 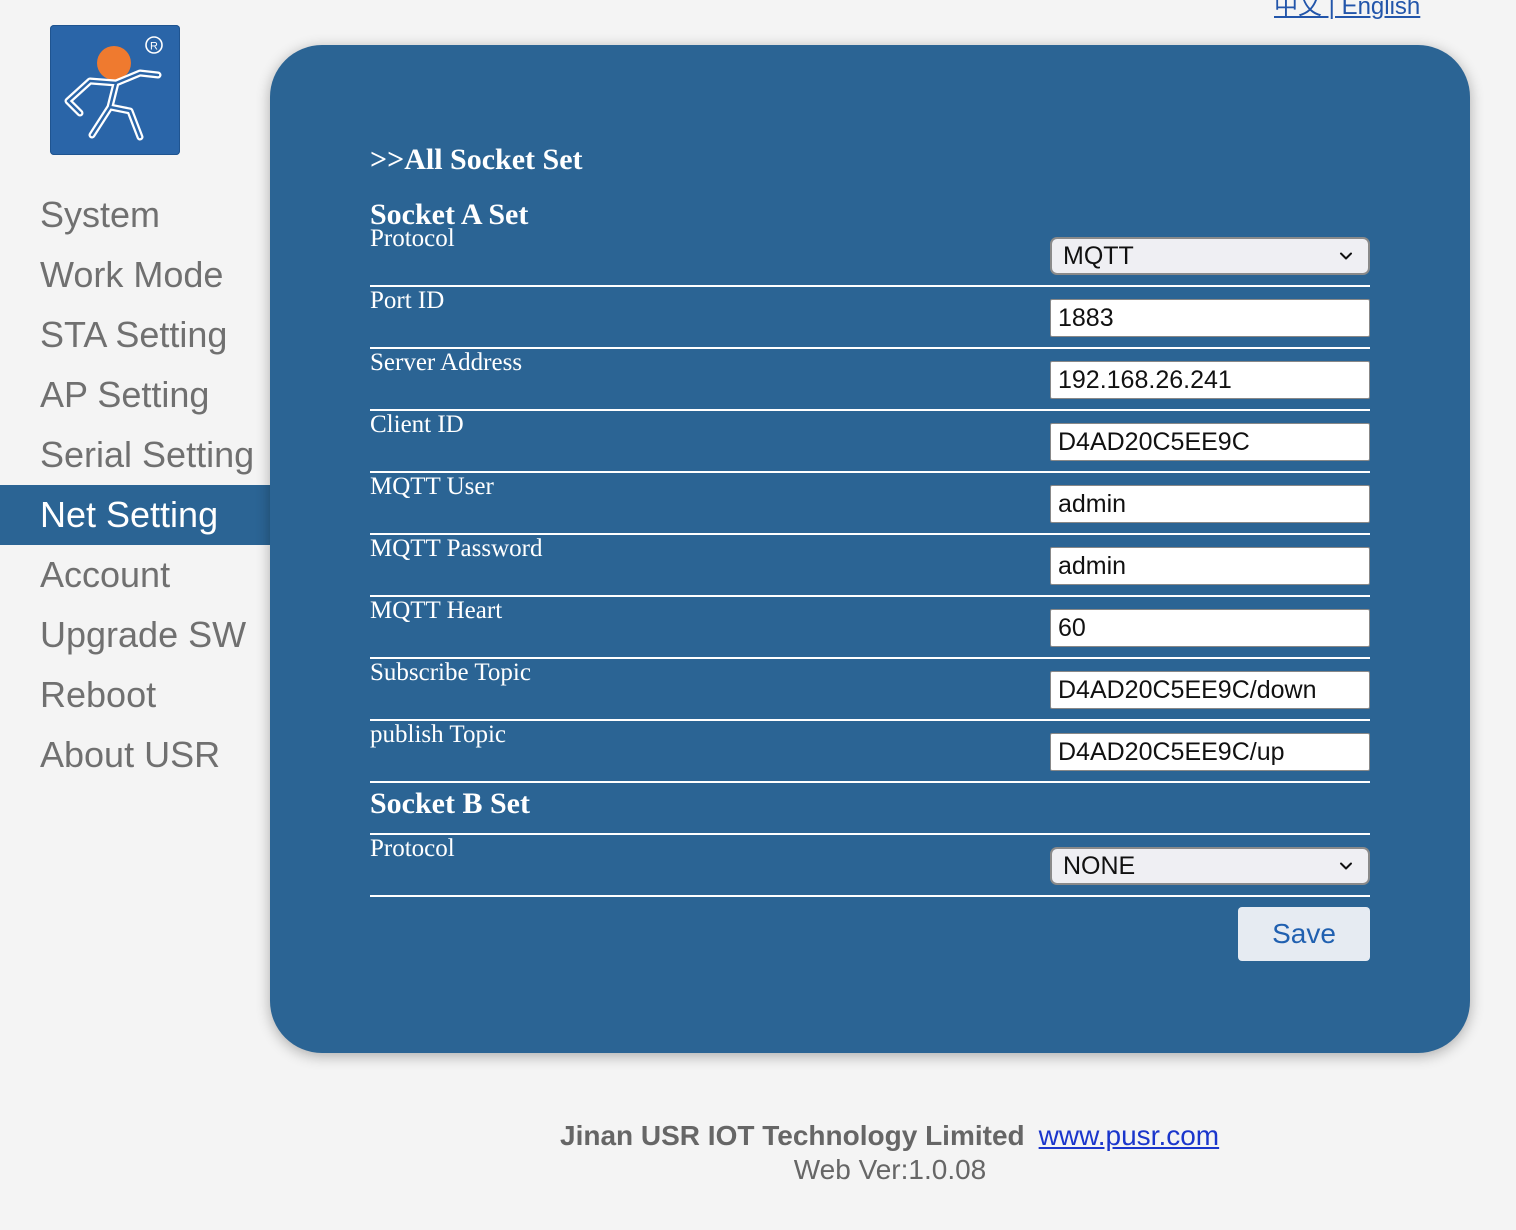 What do you see at coordinates (870, 504) in the screenshot?
I see `mqtt-user-row: MQTT User` at bounding box center [870, 504].